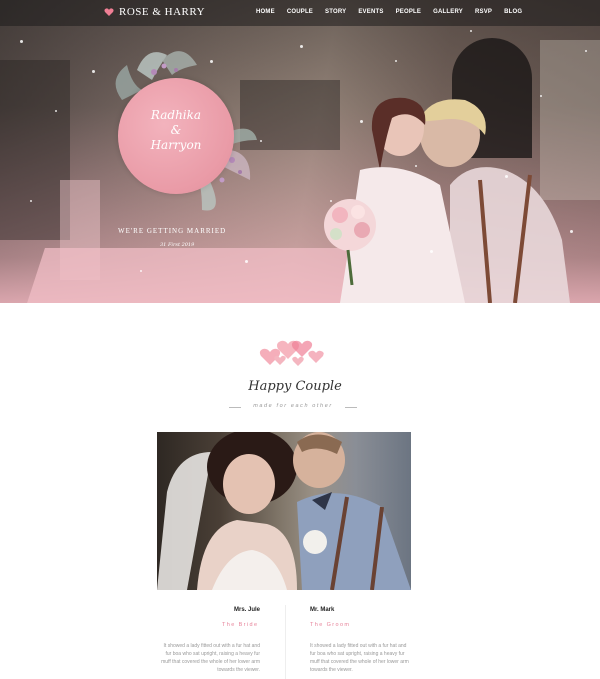  I want to click on couple-photo, so click(284, 511).